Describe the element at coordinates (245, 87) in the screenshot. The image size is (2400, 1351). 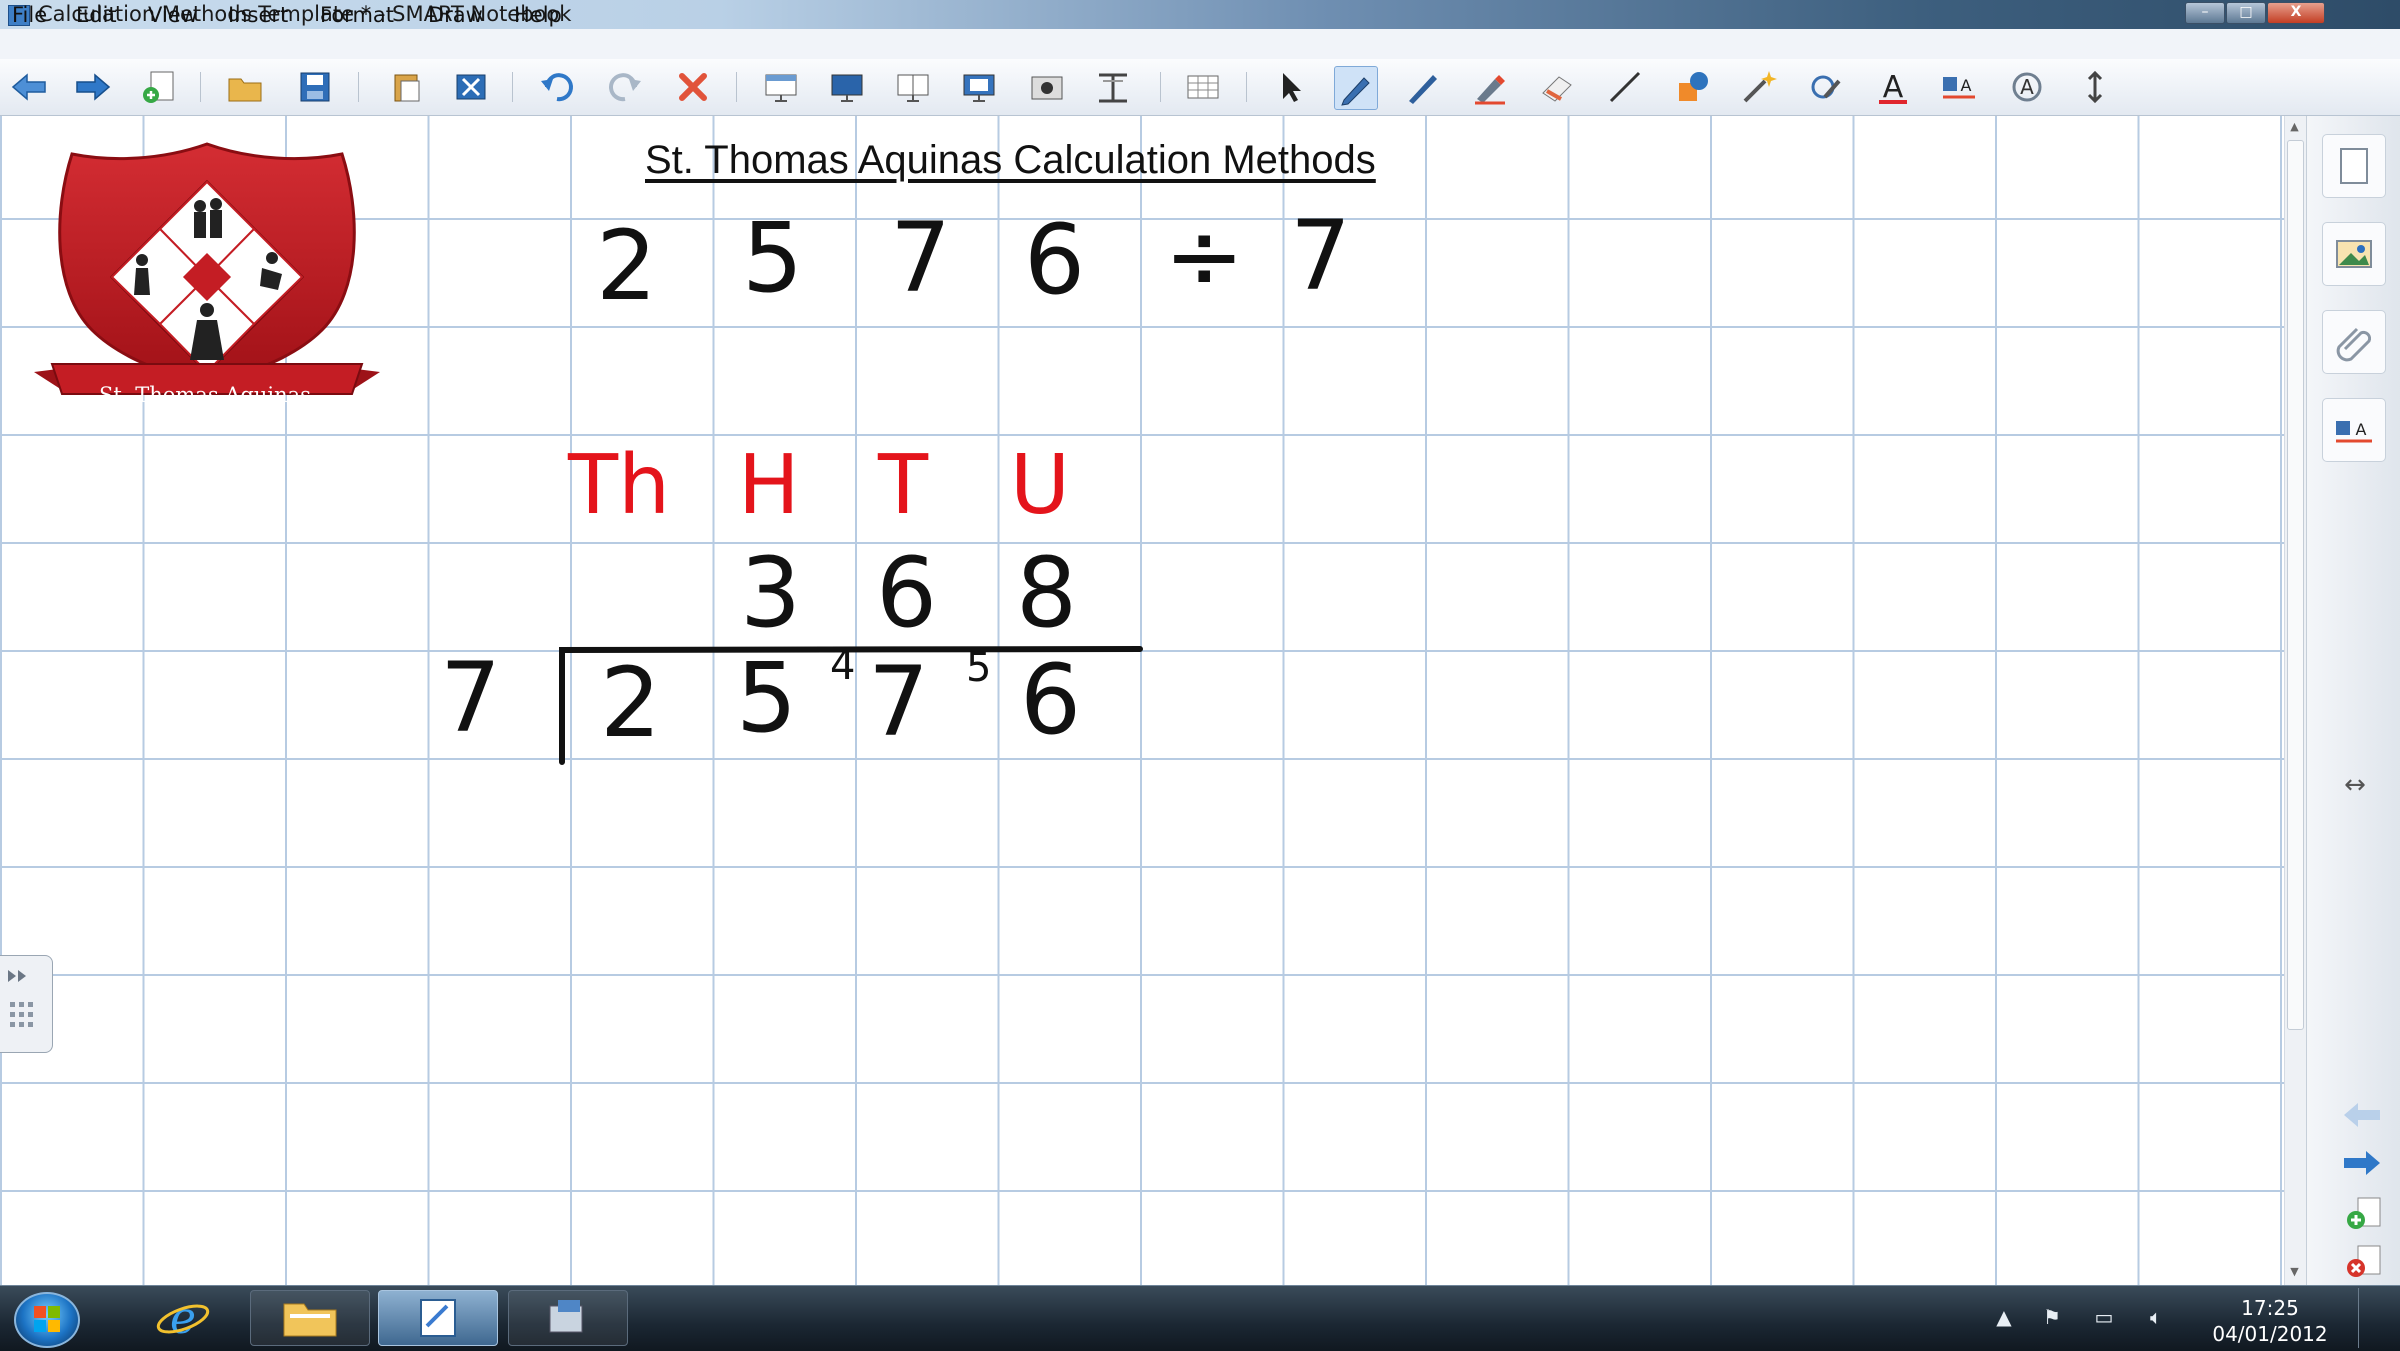
I see `open-folder-icon` at that location.